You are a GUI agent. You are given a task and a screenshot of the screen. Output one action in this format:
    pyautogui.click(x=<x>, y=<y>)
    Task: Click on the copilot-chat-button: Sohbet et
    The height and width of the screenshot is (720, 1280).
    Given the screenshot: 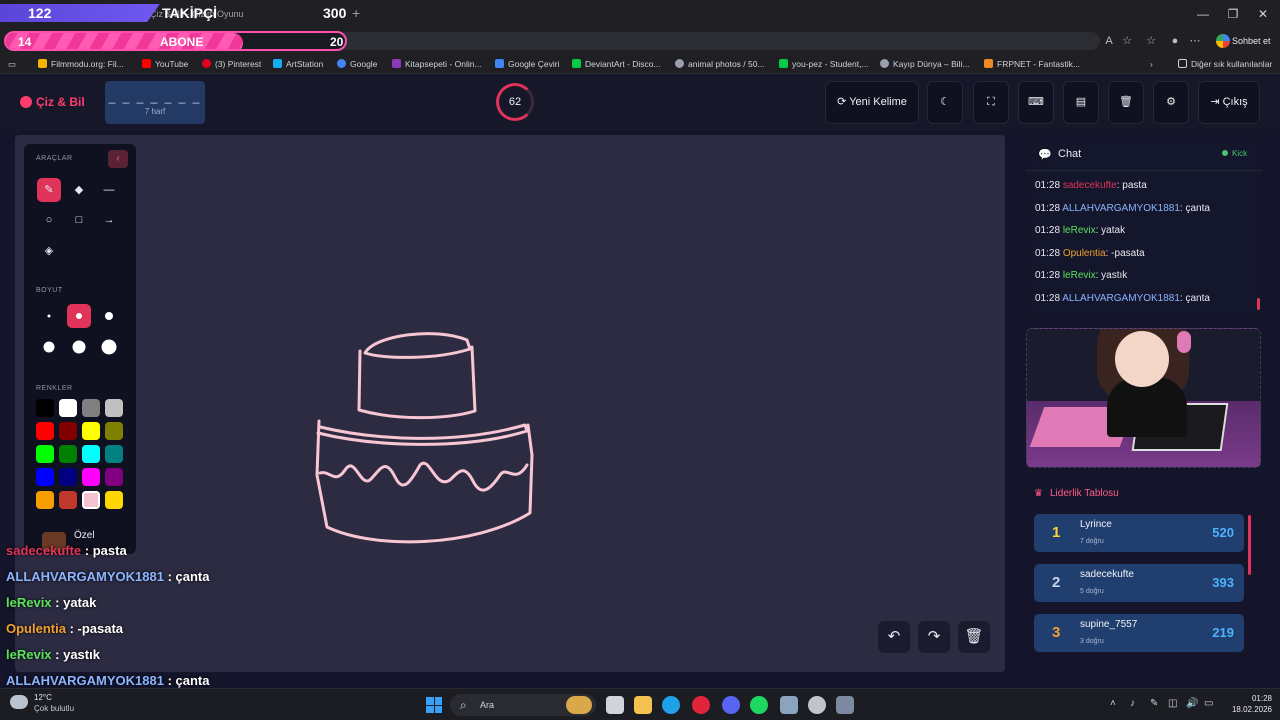 What is the action you would take?
    pyautogui.click(x=1244, y=41)
    